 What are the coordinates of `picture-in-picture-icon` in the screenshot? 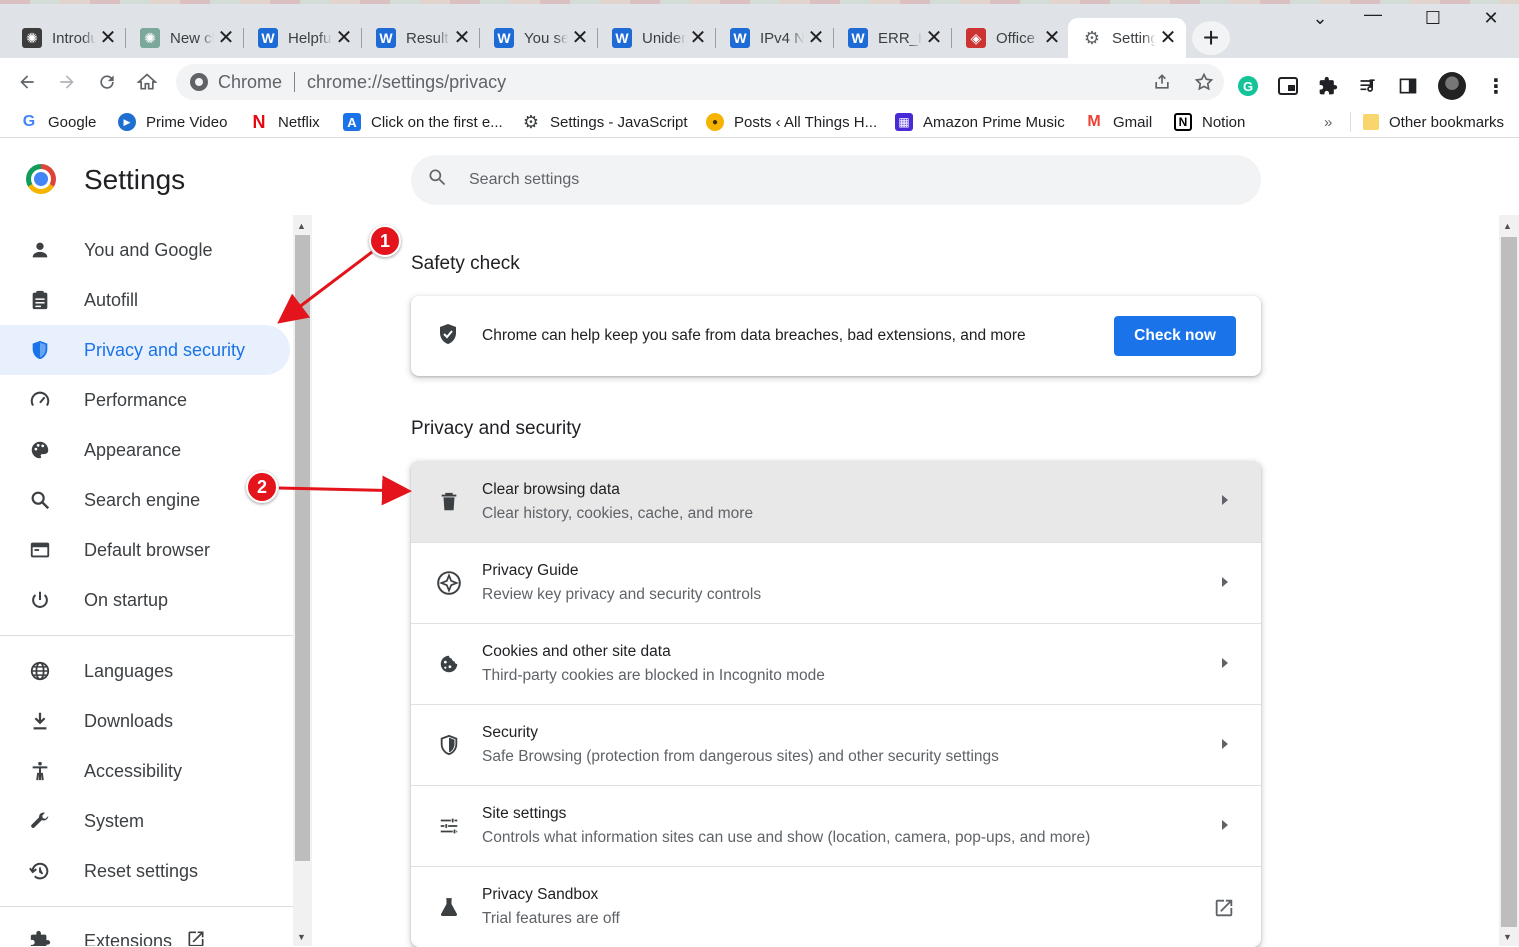 It's located at (1288, 86).